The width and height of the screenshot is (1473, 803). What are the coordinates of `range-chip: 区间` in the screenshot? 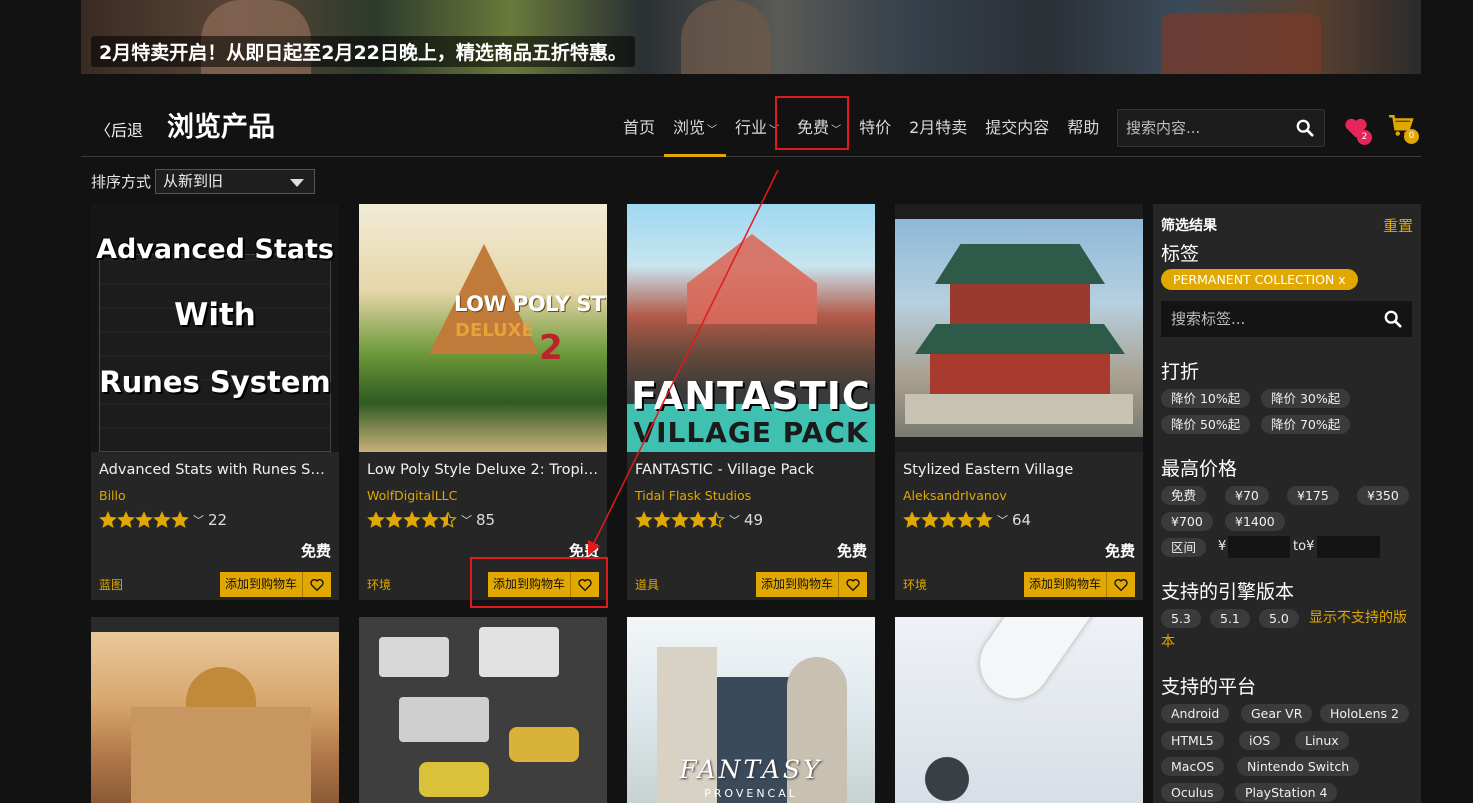 It's located at (1184, 547).